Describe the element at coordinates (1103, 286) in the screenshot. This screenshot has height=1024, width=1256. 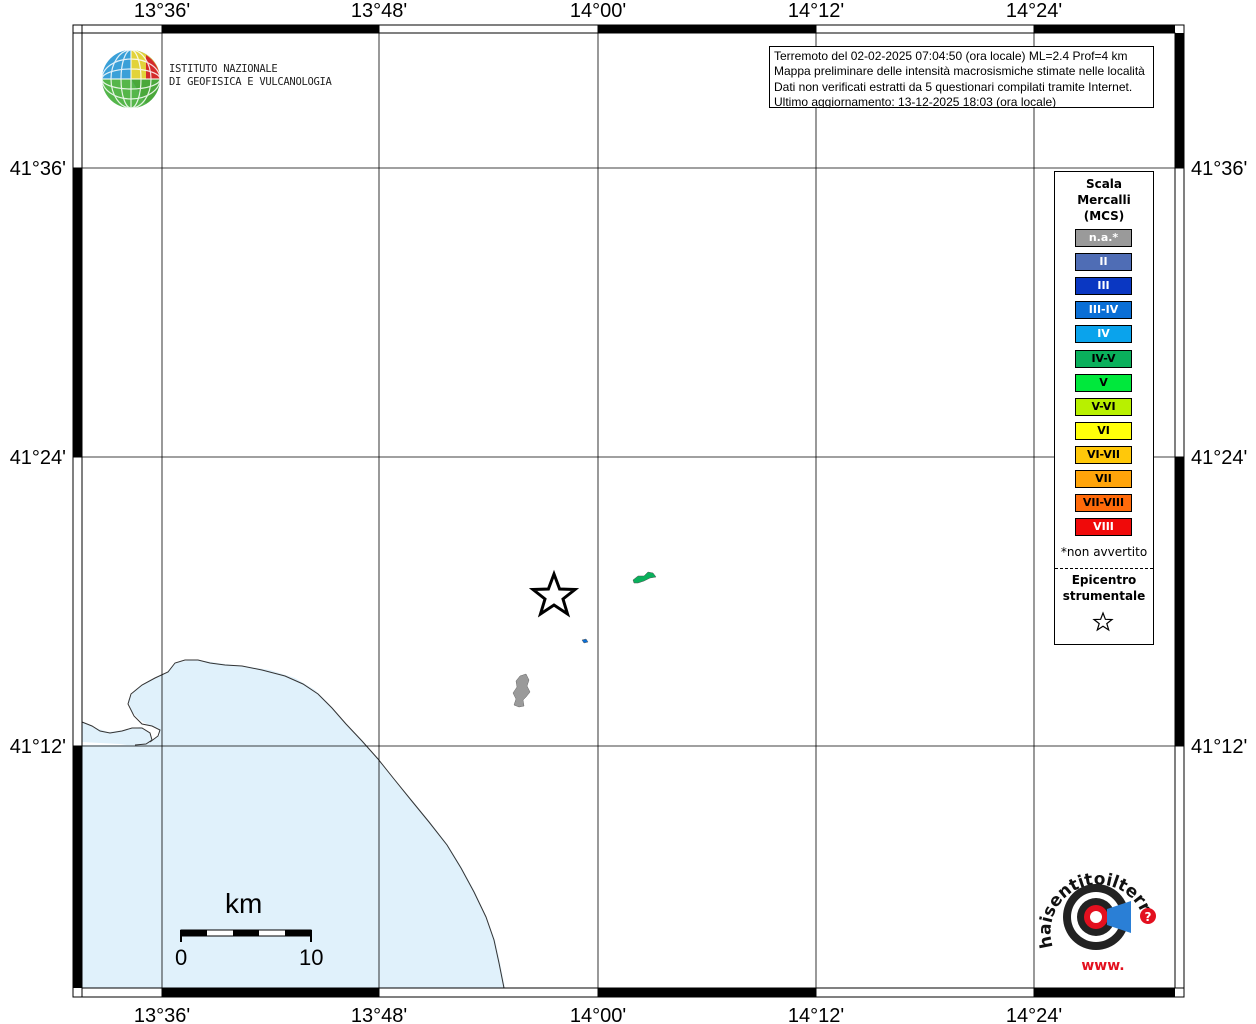
I see `legend-swatch: III` at that location.